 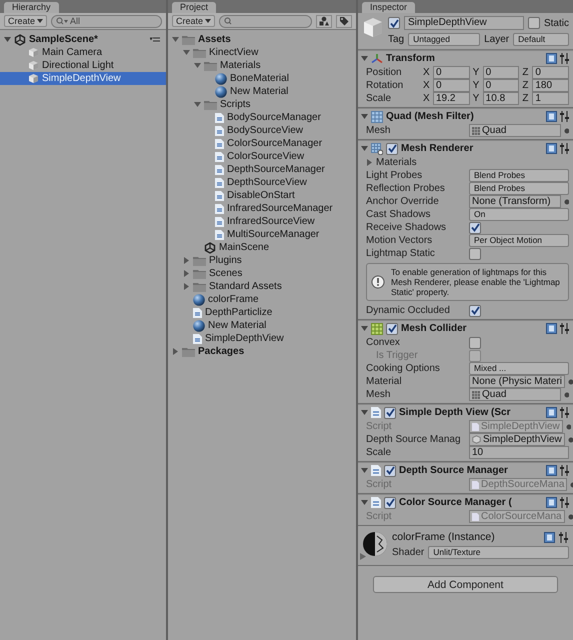 I want to click on hierarchy-item: SimpleDepthView, so click(x=83, y=78).